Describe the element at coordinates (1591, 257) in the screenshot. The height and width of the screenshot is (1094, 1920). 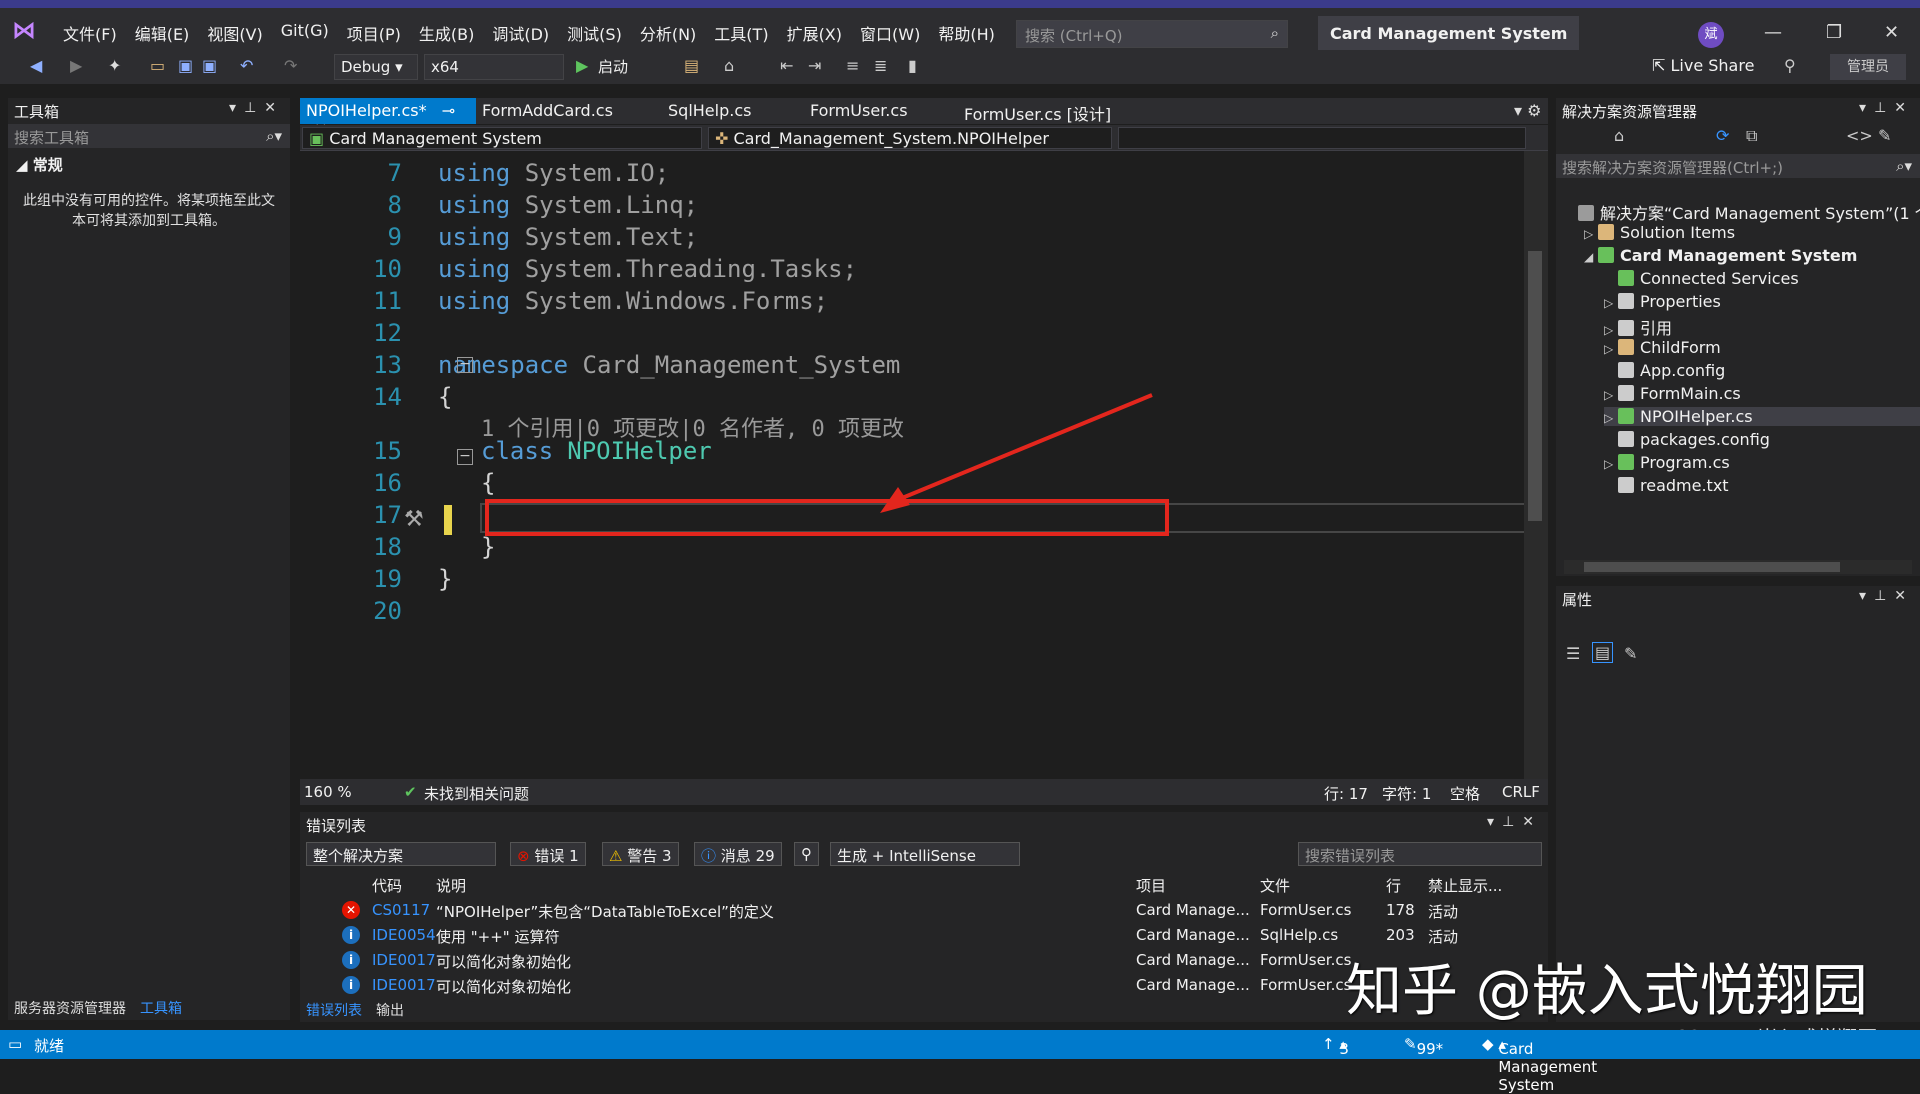
I see `expand-icon: ◢` at that location.